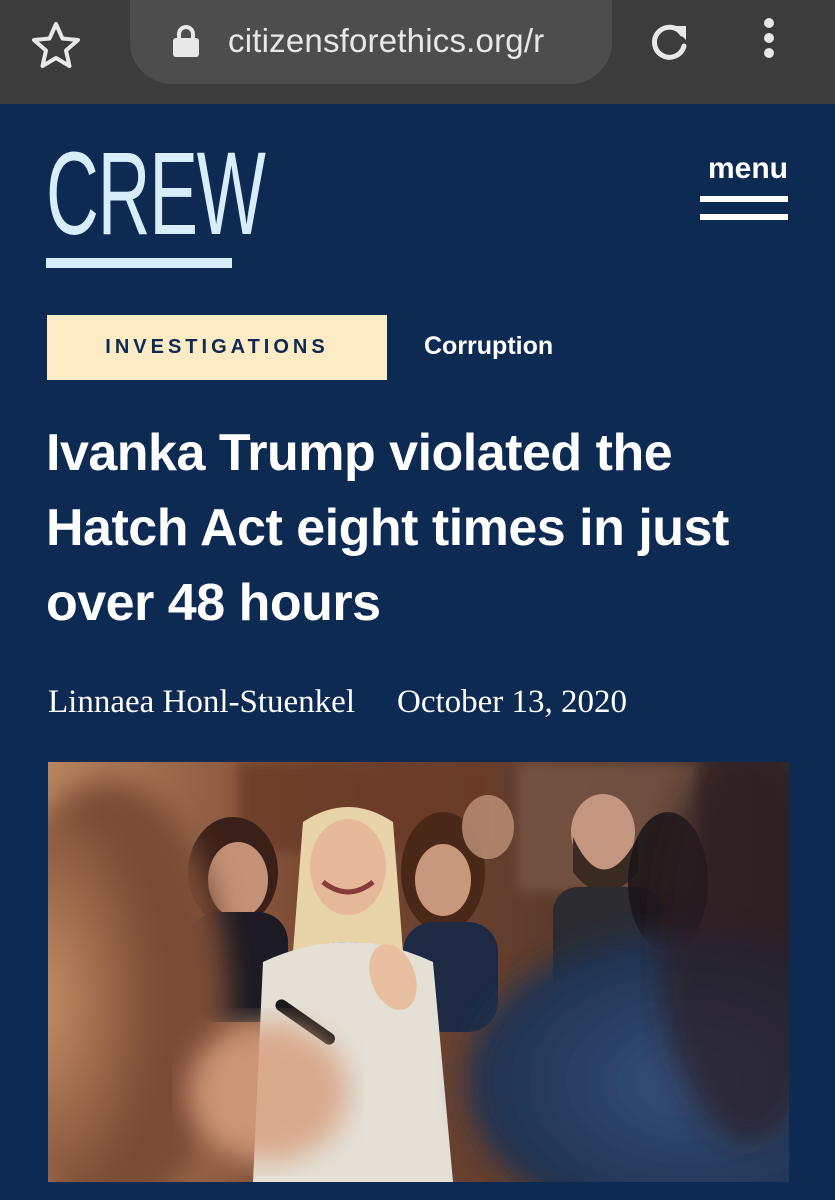 The image size is (835, 1200). What do you see at coordinates (217, 347) in the screenshot?
I see `tag-investigations: INVESTIGATIONS` at bounding box center [217, 347].